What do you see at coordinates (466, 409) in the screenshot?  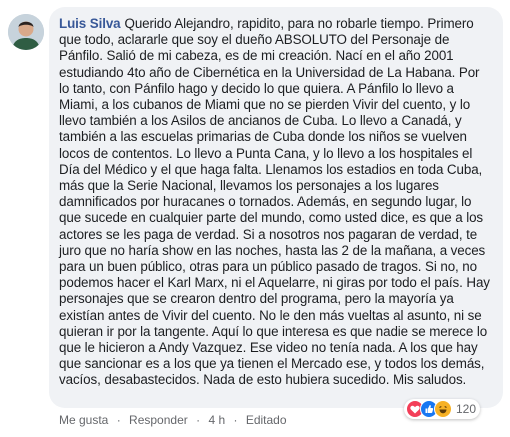 I see `reaction-count: 120` at bounding box center [466, 409].